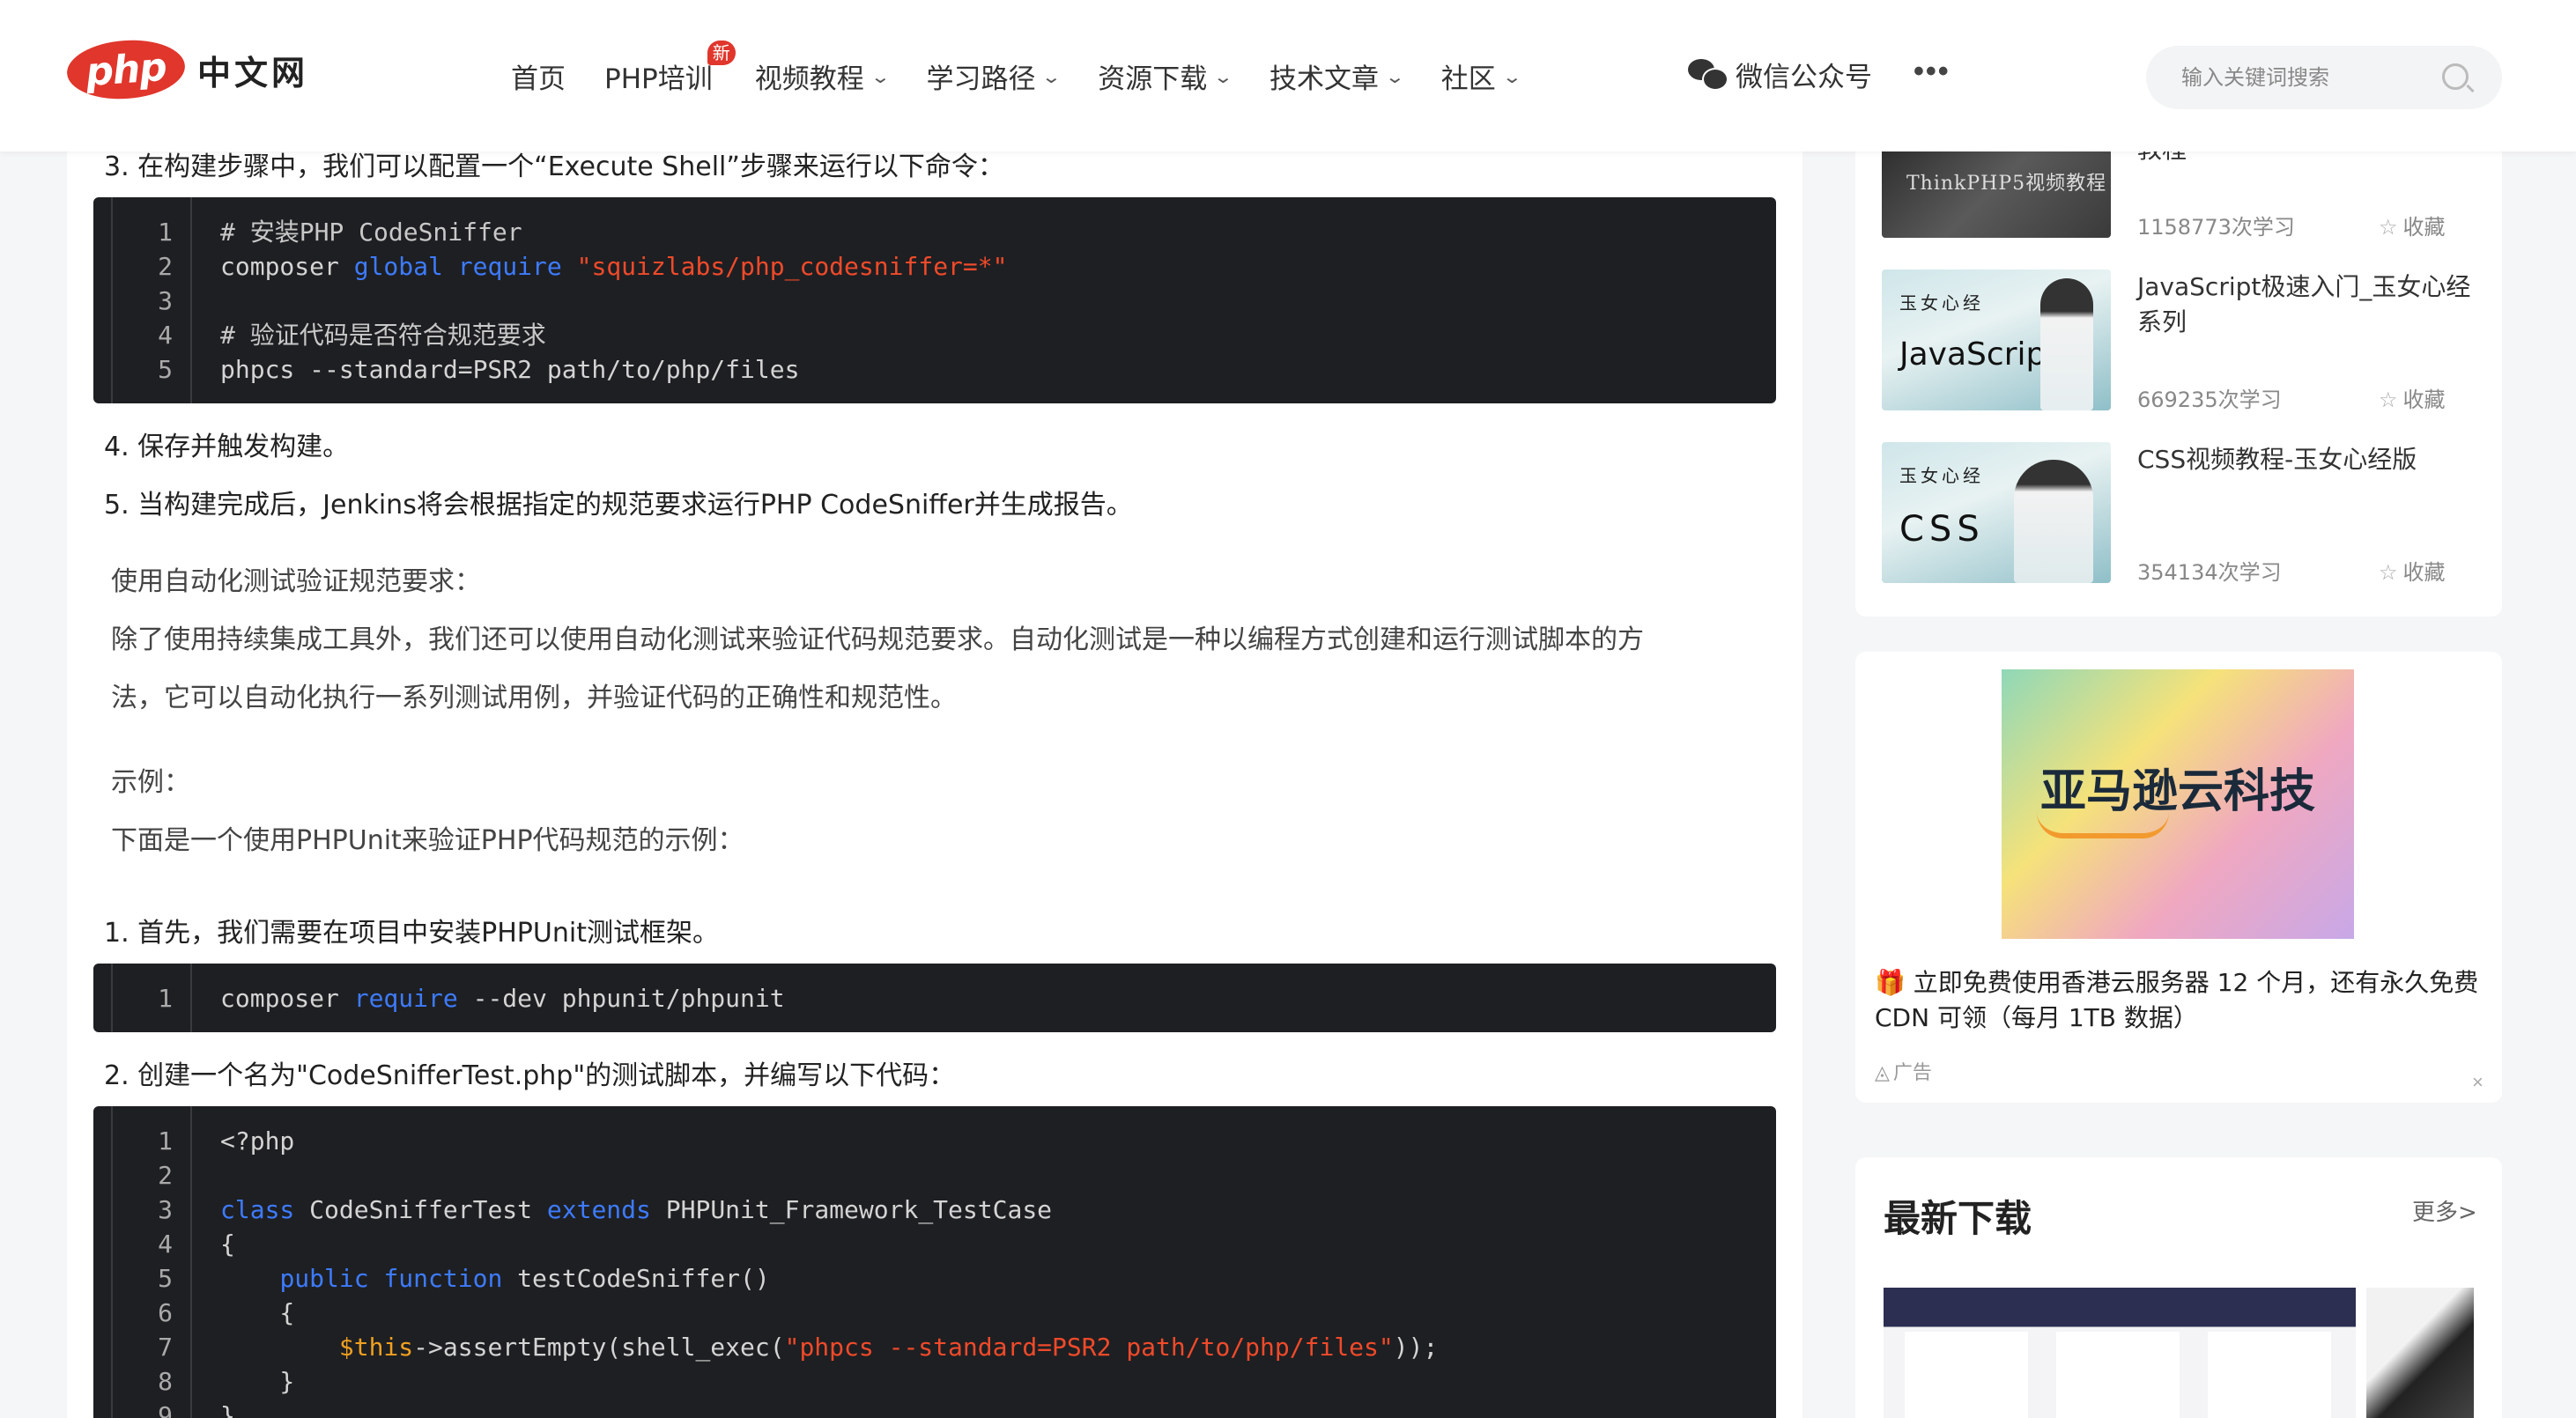 The height and width of the screenshot is (1418, 2576). I want to click on auto-test-heading: 使用自动化测试验证规范要求：, so click(296, 581).